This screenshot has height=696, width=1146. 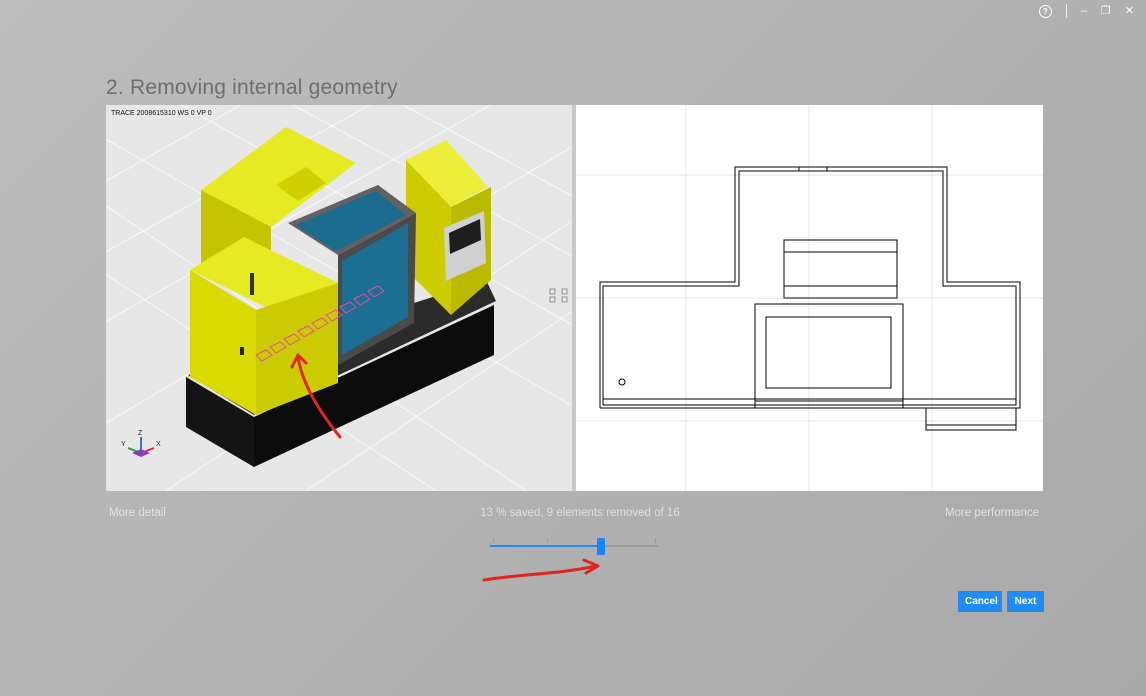 I want to click on slider-thumb, so click(x=600, y=546).